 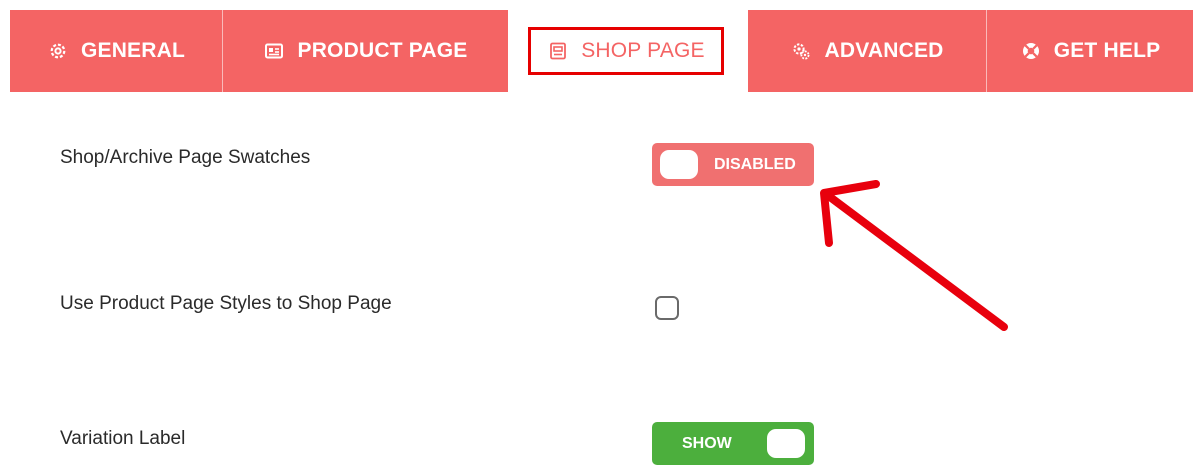 What do you see at coordinates (558, 51) in the screenshot?
I see `document-icon` at bounding box center [558, 51].